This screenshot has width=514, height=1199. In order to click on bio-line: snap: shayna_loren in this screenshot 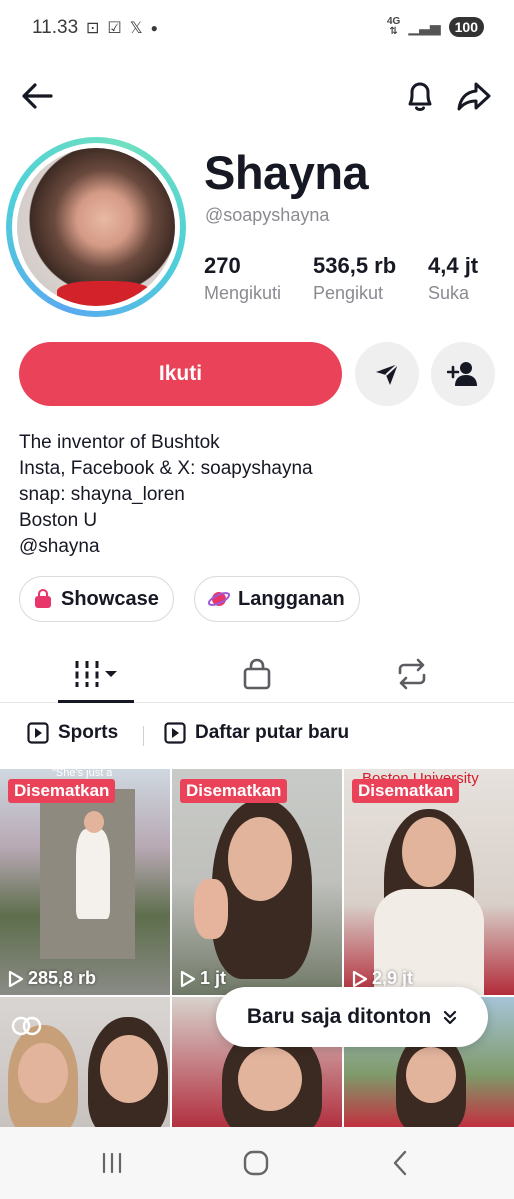, I will do `click(102, 494)`.